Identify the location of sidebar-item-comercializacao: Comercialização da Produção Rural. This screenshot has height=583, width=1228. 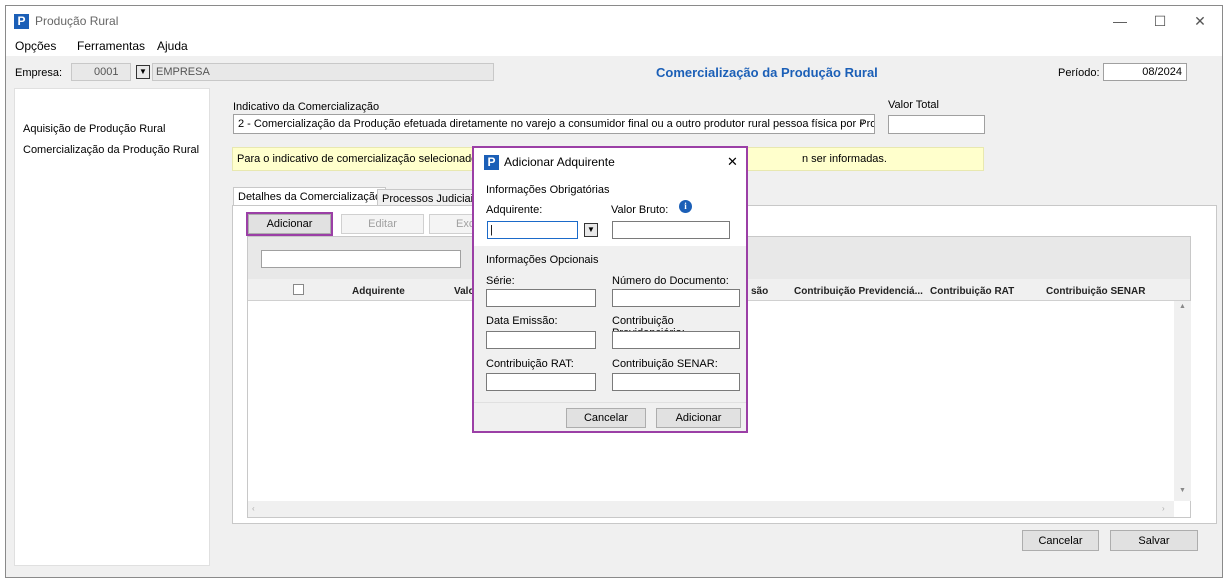
(111, 150).